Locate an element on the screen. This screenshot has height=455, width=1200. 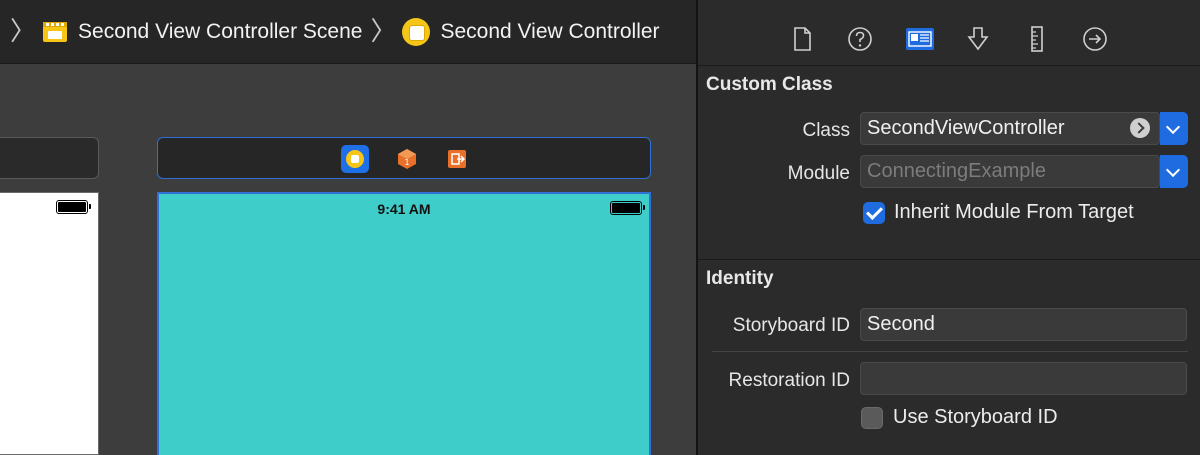
storyboard-id-value: Second is located at coordinates (901, 324).